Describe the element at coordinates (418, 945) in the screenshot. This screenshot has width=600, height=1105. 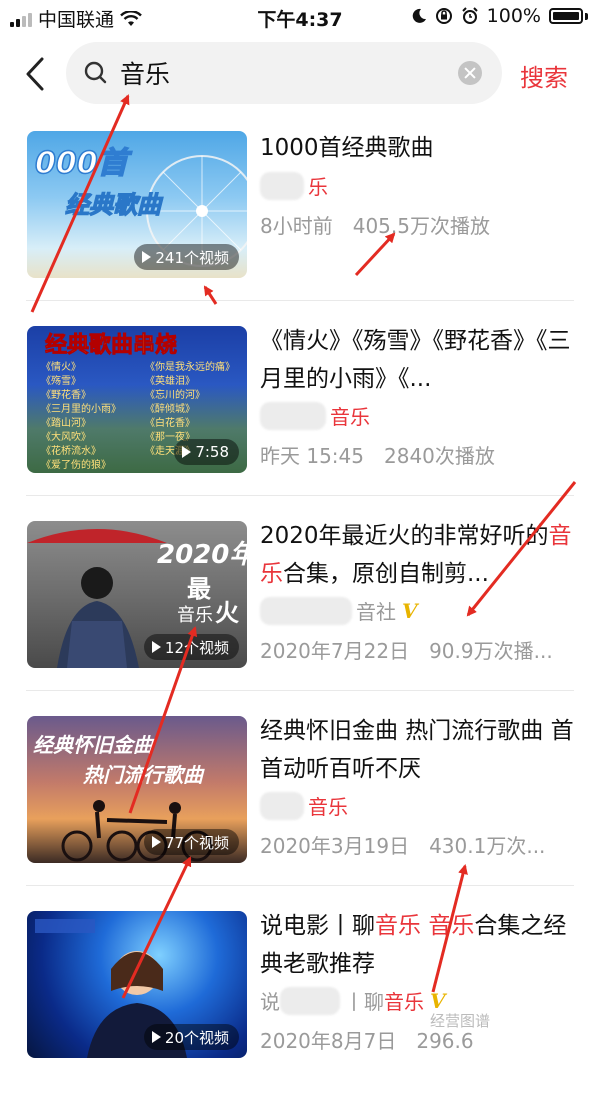
I see `result-title: 说电影丨聊音乐 音乐合集之经典老歌推荐` at that location.